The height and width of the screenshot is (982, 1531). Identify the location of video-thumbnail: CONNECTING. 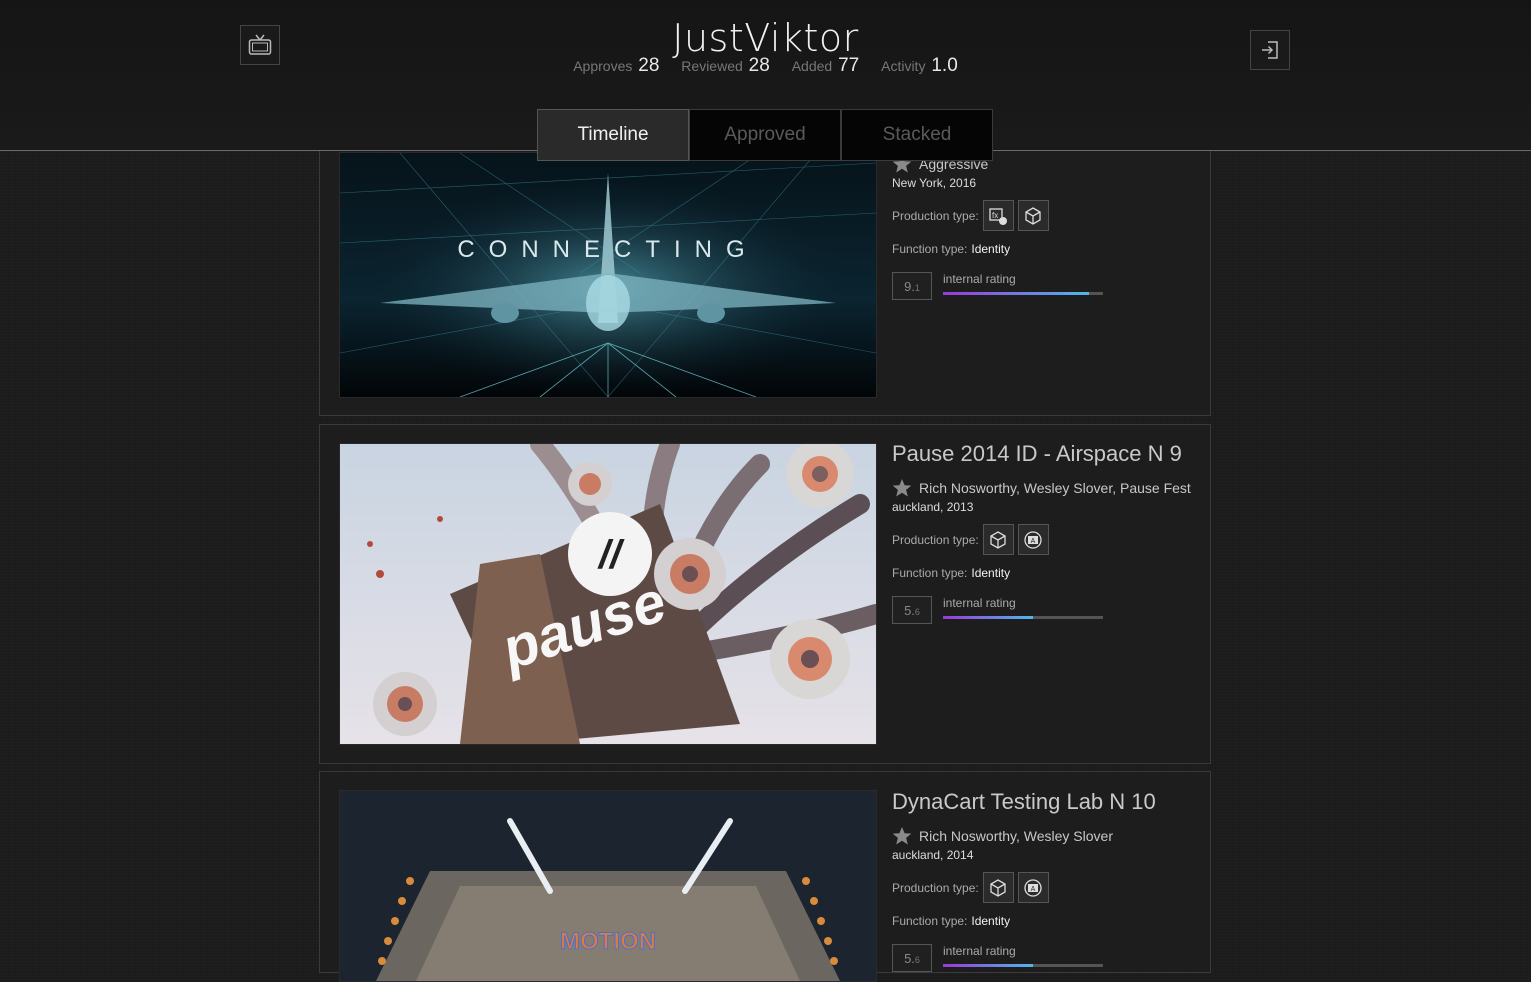
(608, 275).